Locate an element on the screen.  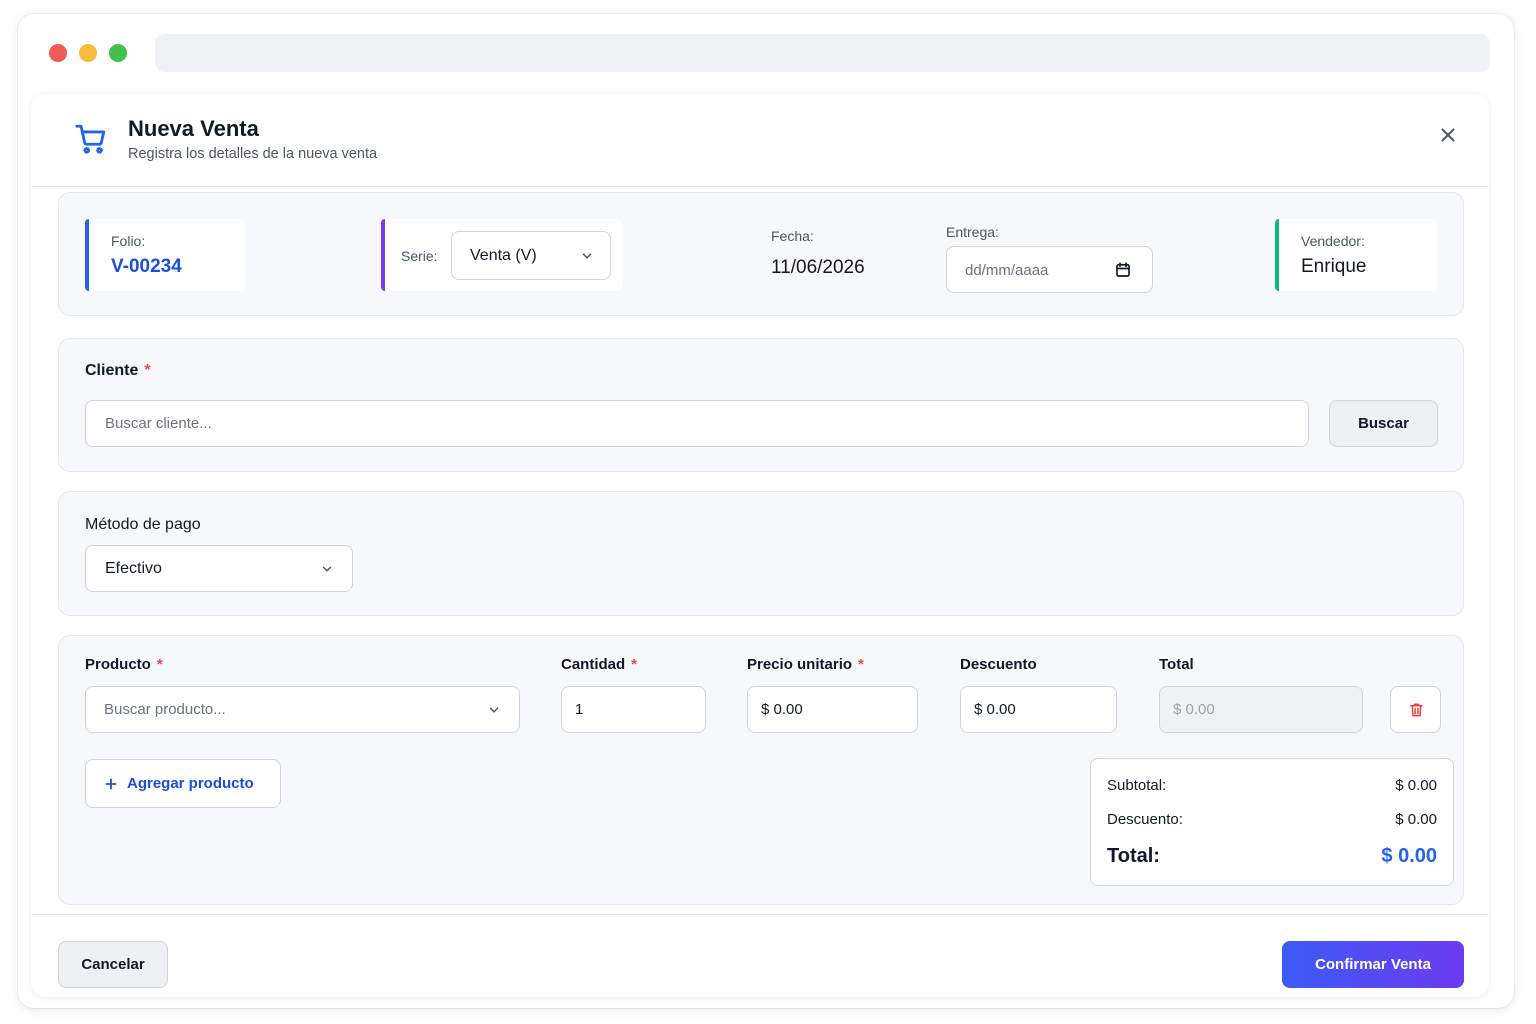
serie-selected-value: Venta (V) is located at coordinates (503, 255).